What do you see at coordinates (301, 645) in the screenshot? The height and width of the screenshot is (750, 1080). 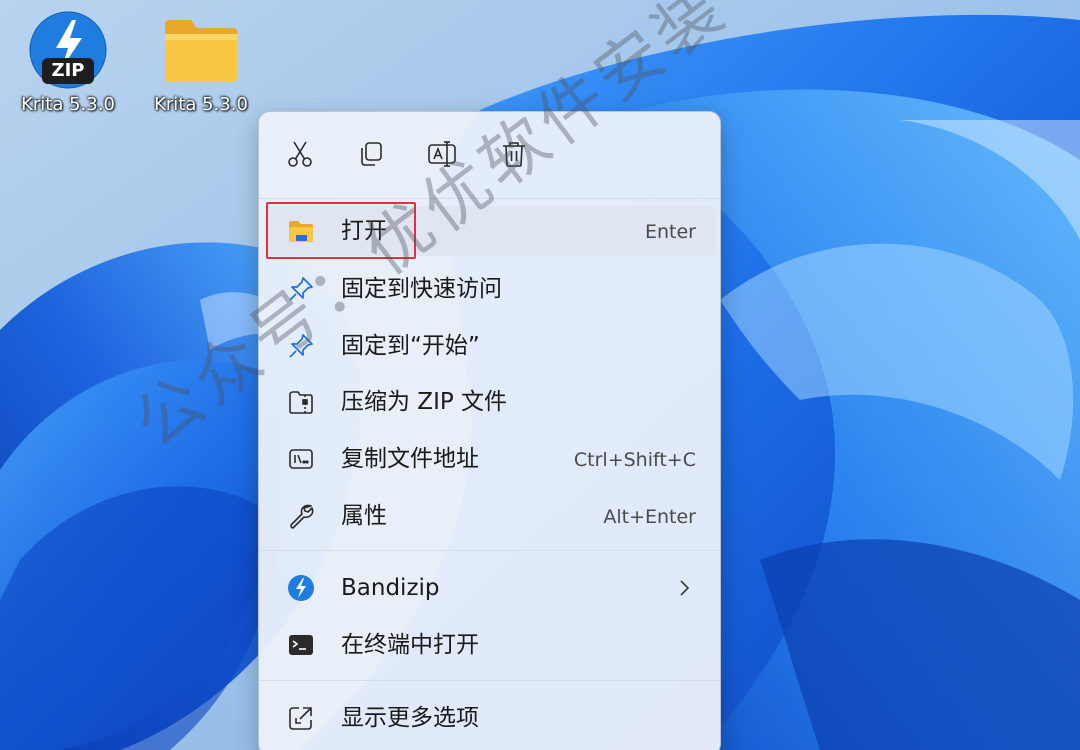 I see `terminal-icon` at bounding box center [301, 645].